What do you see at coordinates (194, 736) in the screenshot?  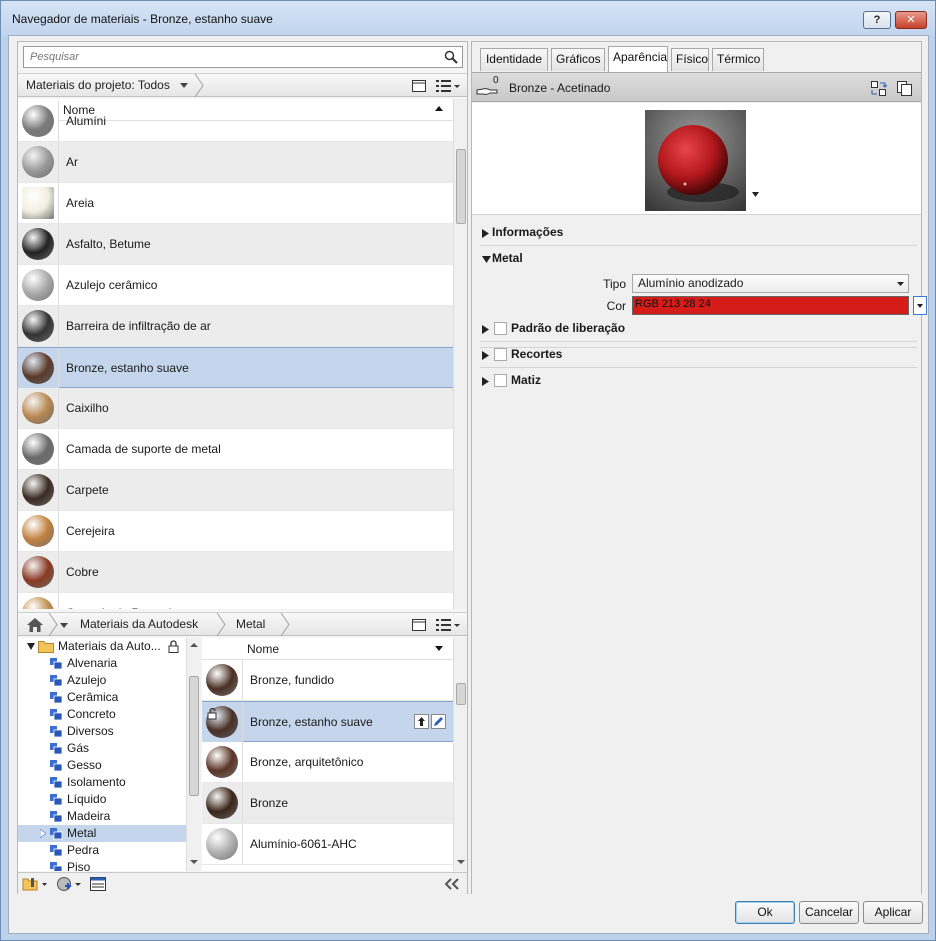 I see `tree-scroll-thumb` at bounding box center [194, 736].